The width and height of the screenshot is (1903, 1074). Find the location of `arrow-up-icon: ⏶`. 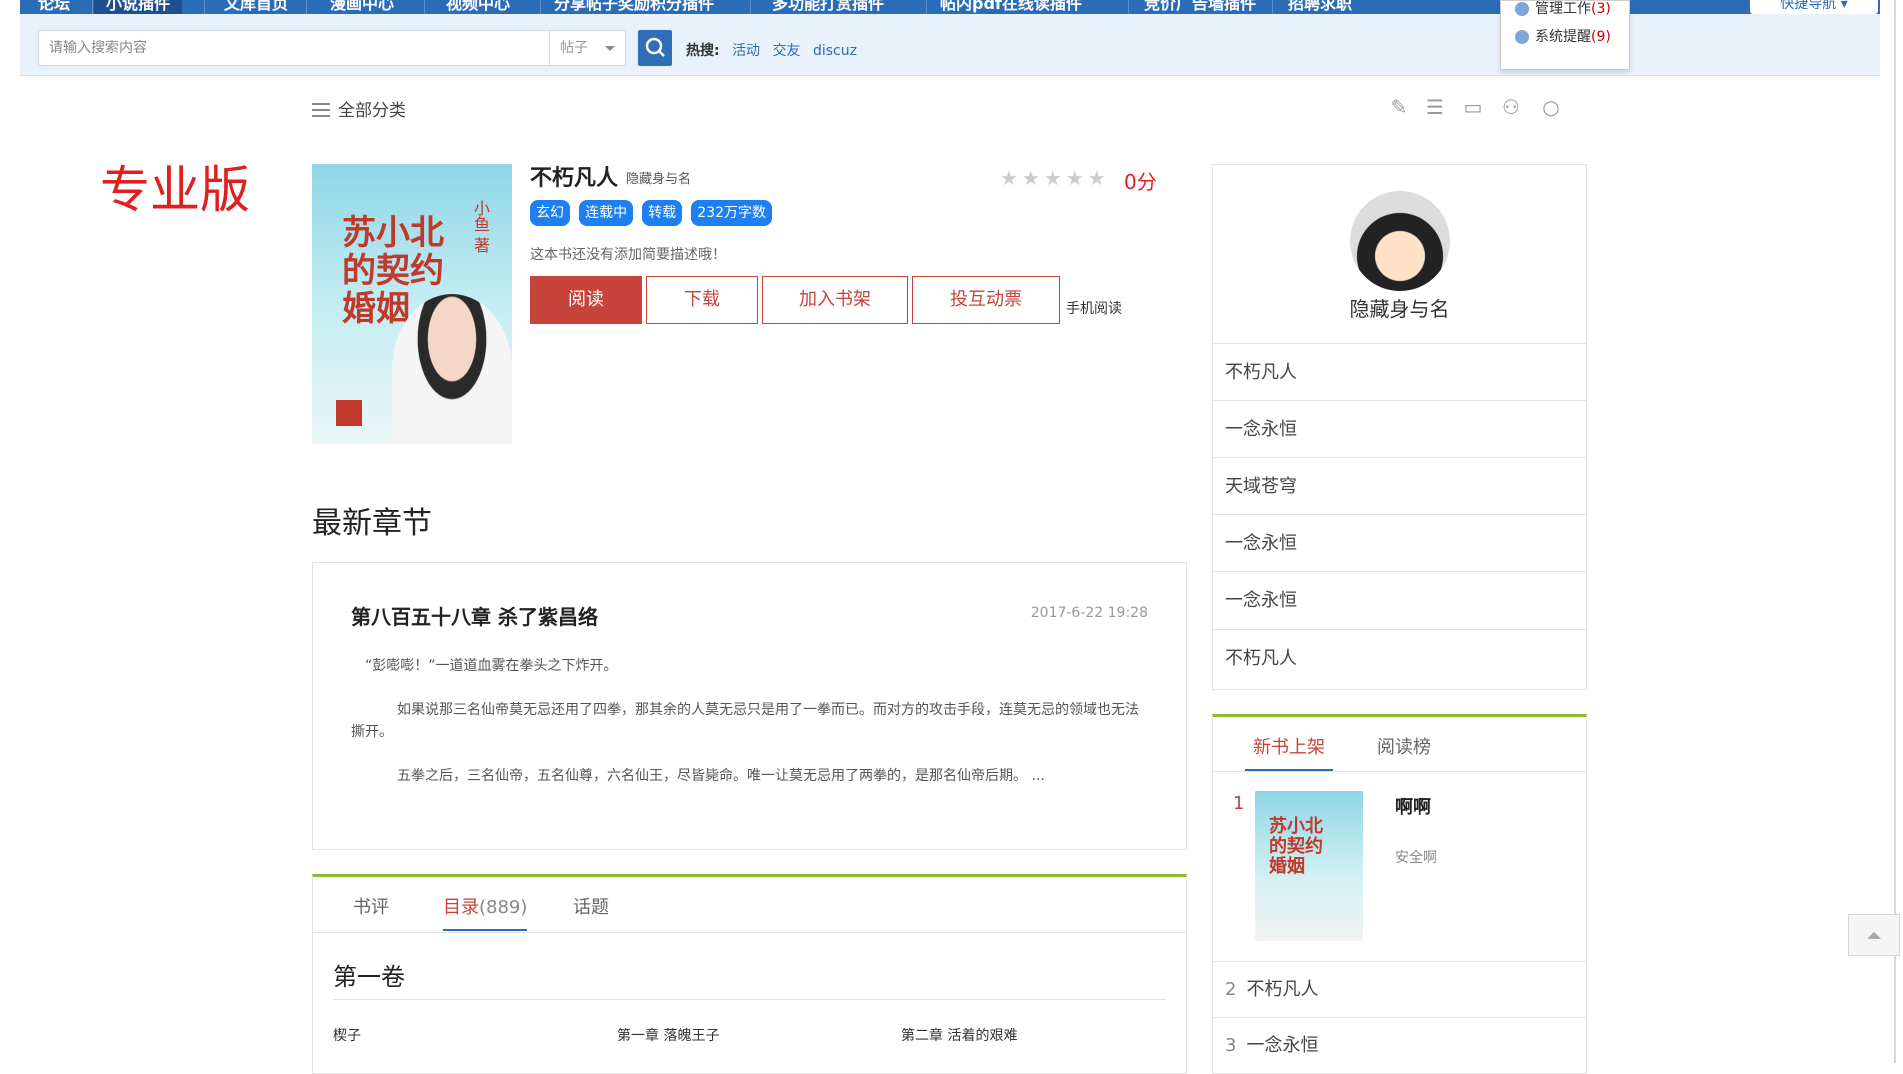

arrow-up-icon: ⏶ is located at coordinates (1874, 935).